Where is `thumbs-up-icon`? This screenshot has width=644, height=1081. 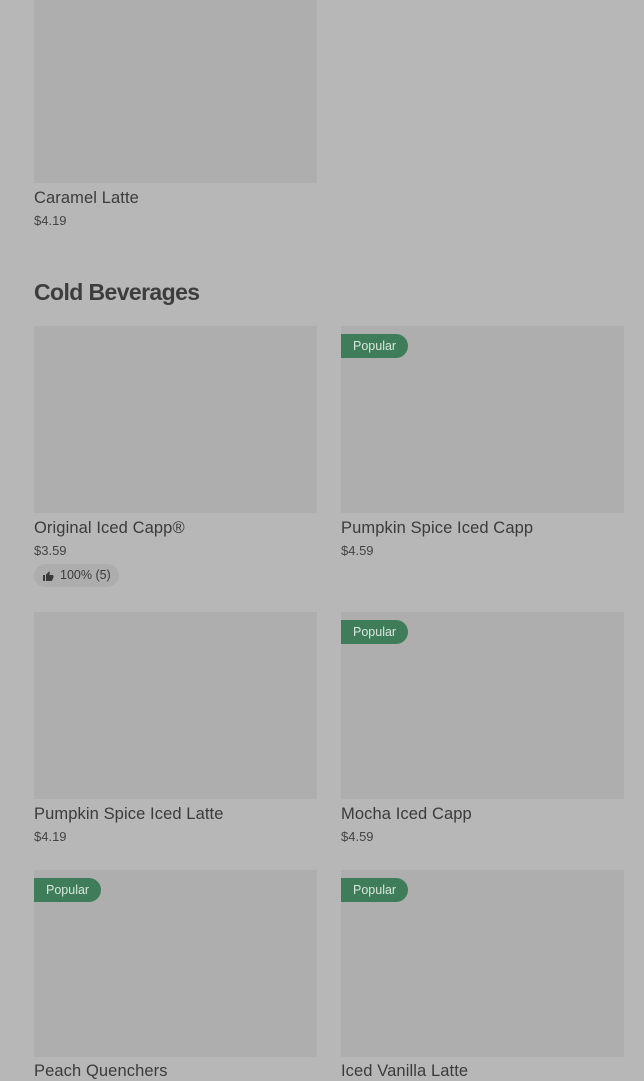
thumbs-up-icon is located at coordinates (48, 576).